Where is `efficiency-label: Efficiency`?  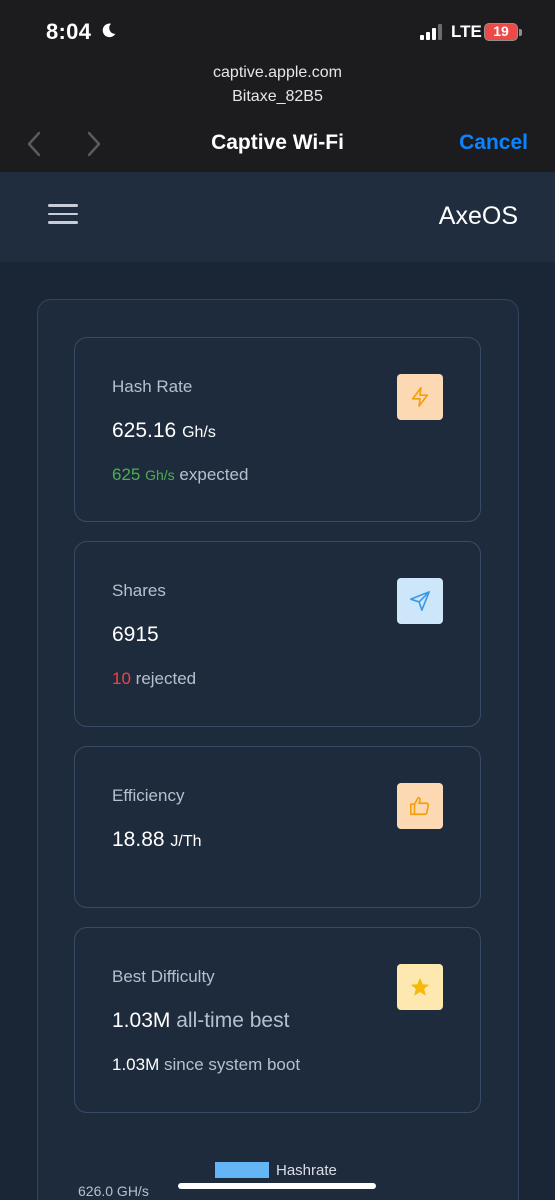 efficiency-label: Efficiency is located at coordinates (148, 795).